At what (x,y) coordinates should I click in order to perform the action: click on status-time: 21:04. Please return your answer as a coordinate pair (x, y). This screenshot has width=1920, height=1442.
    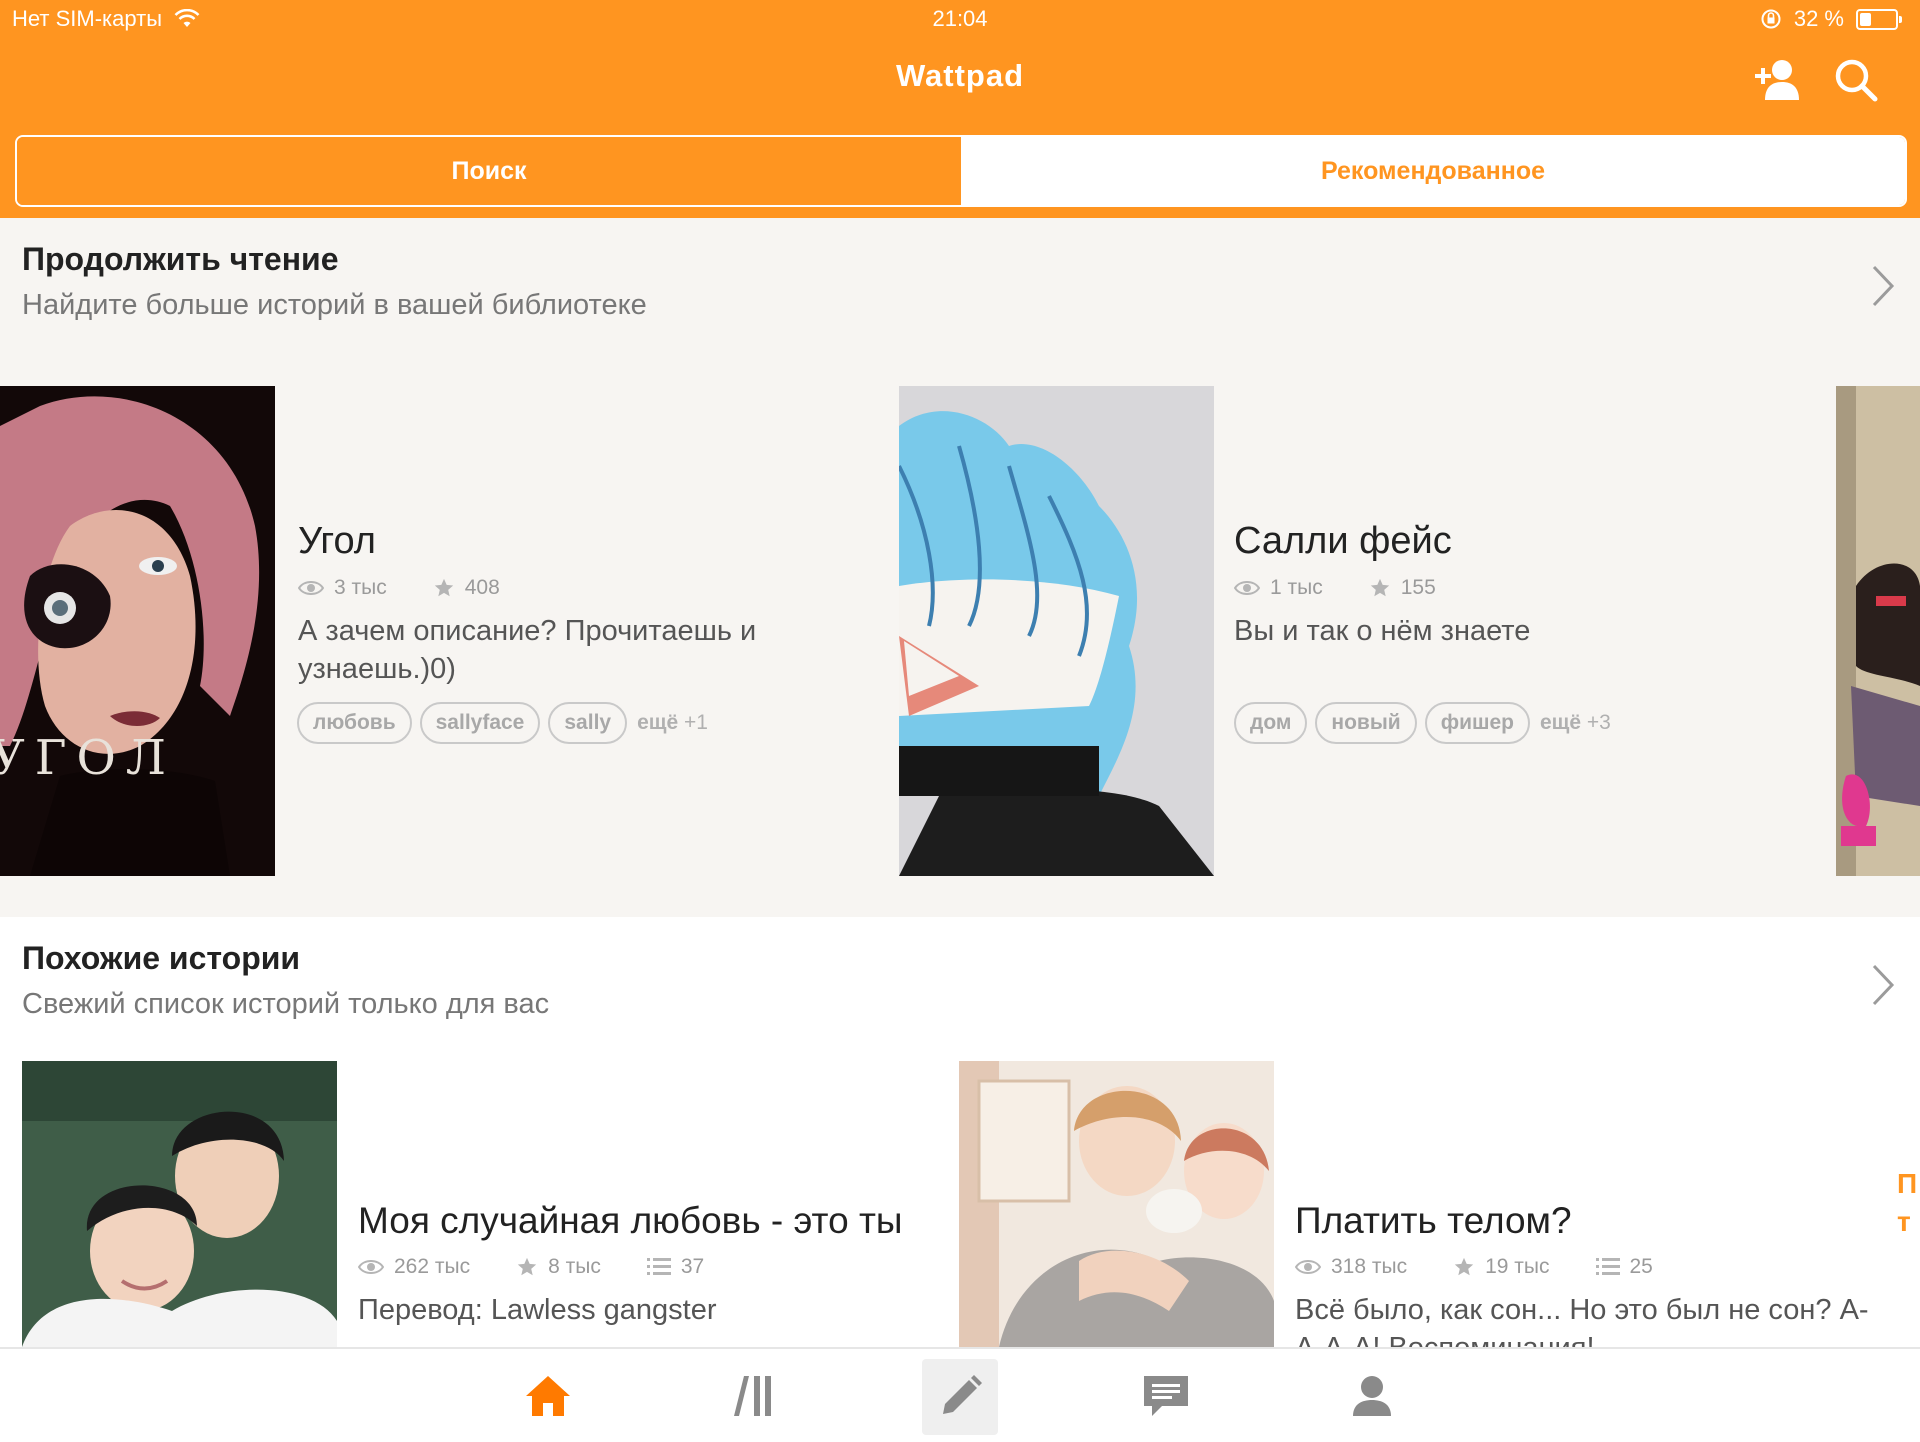
    Looking at the image, I should click on (960, 18).